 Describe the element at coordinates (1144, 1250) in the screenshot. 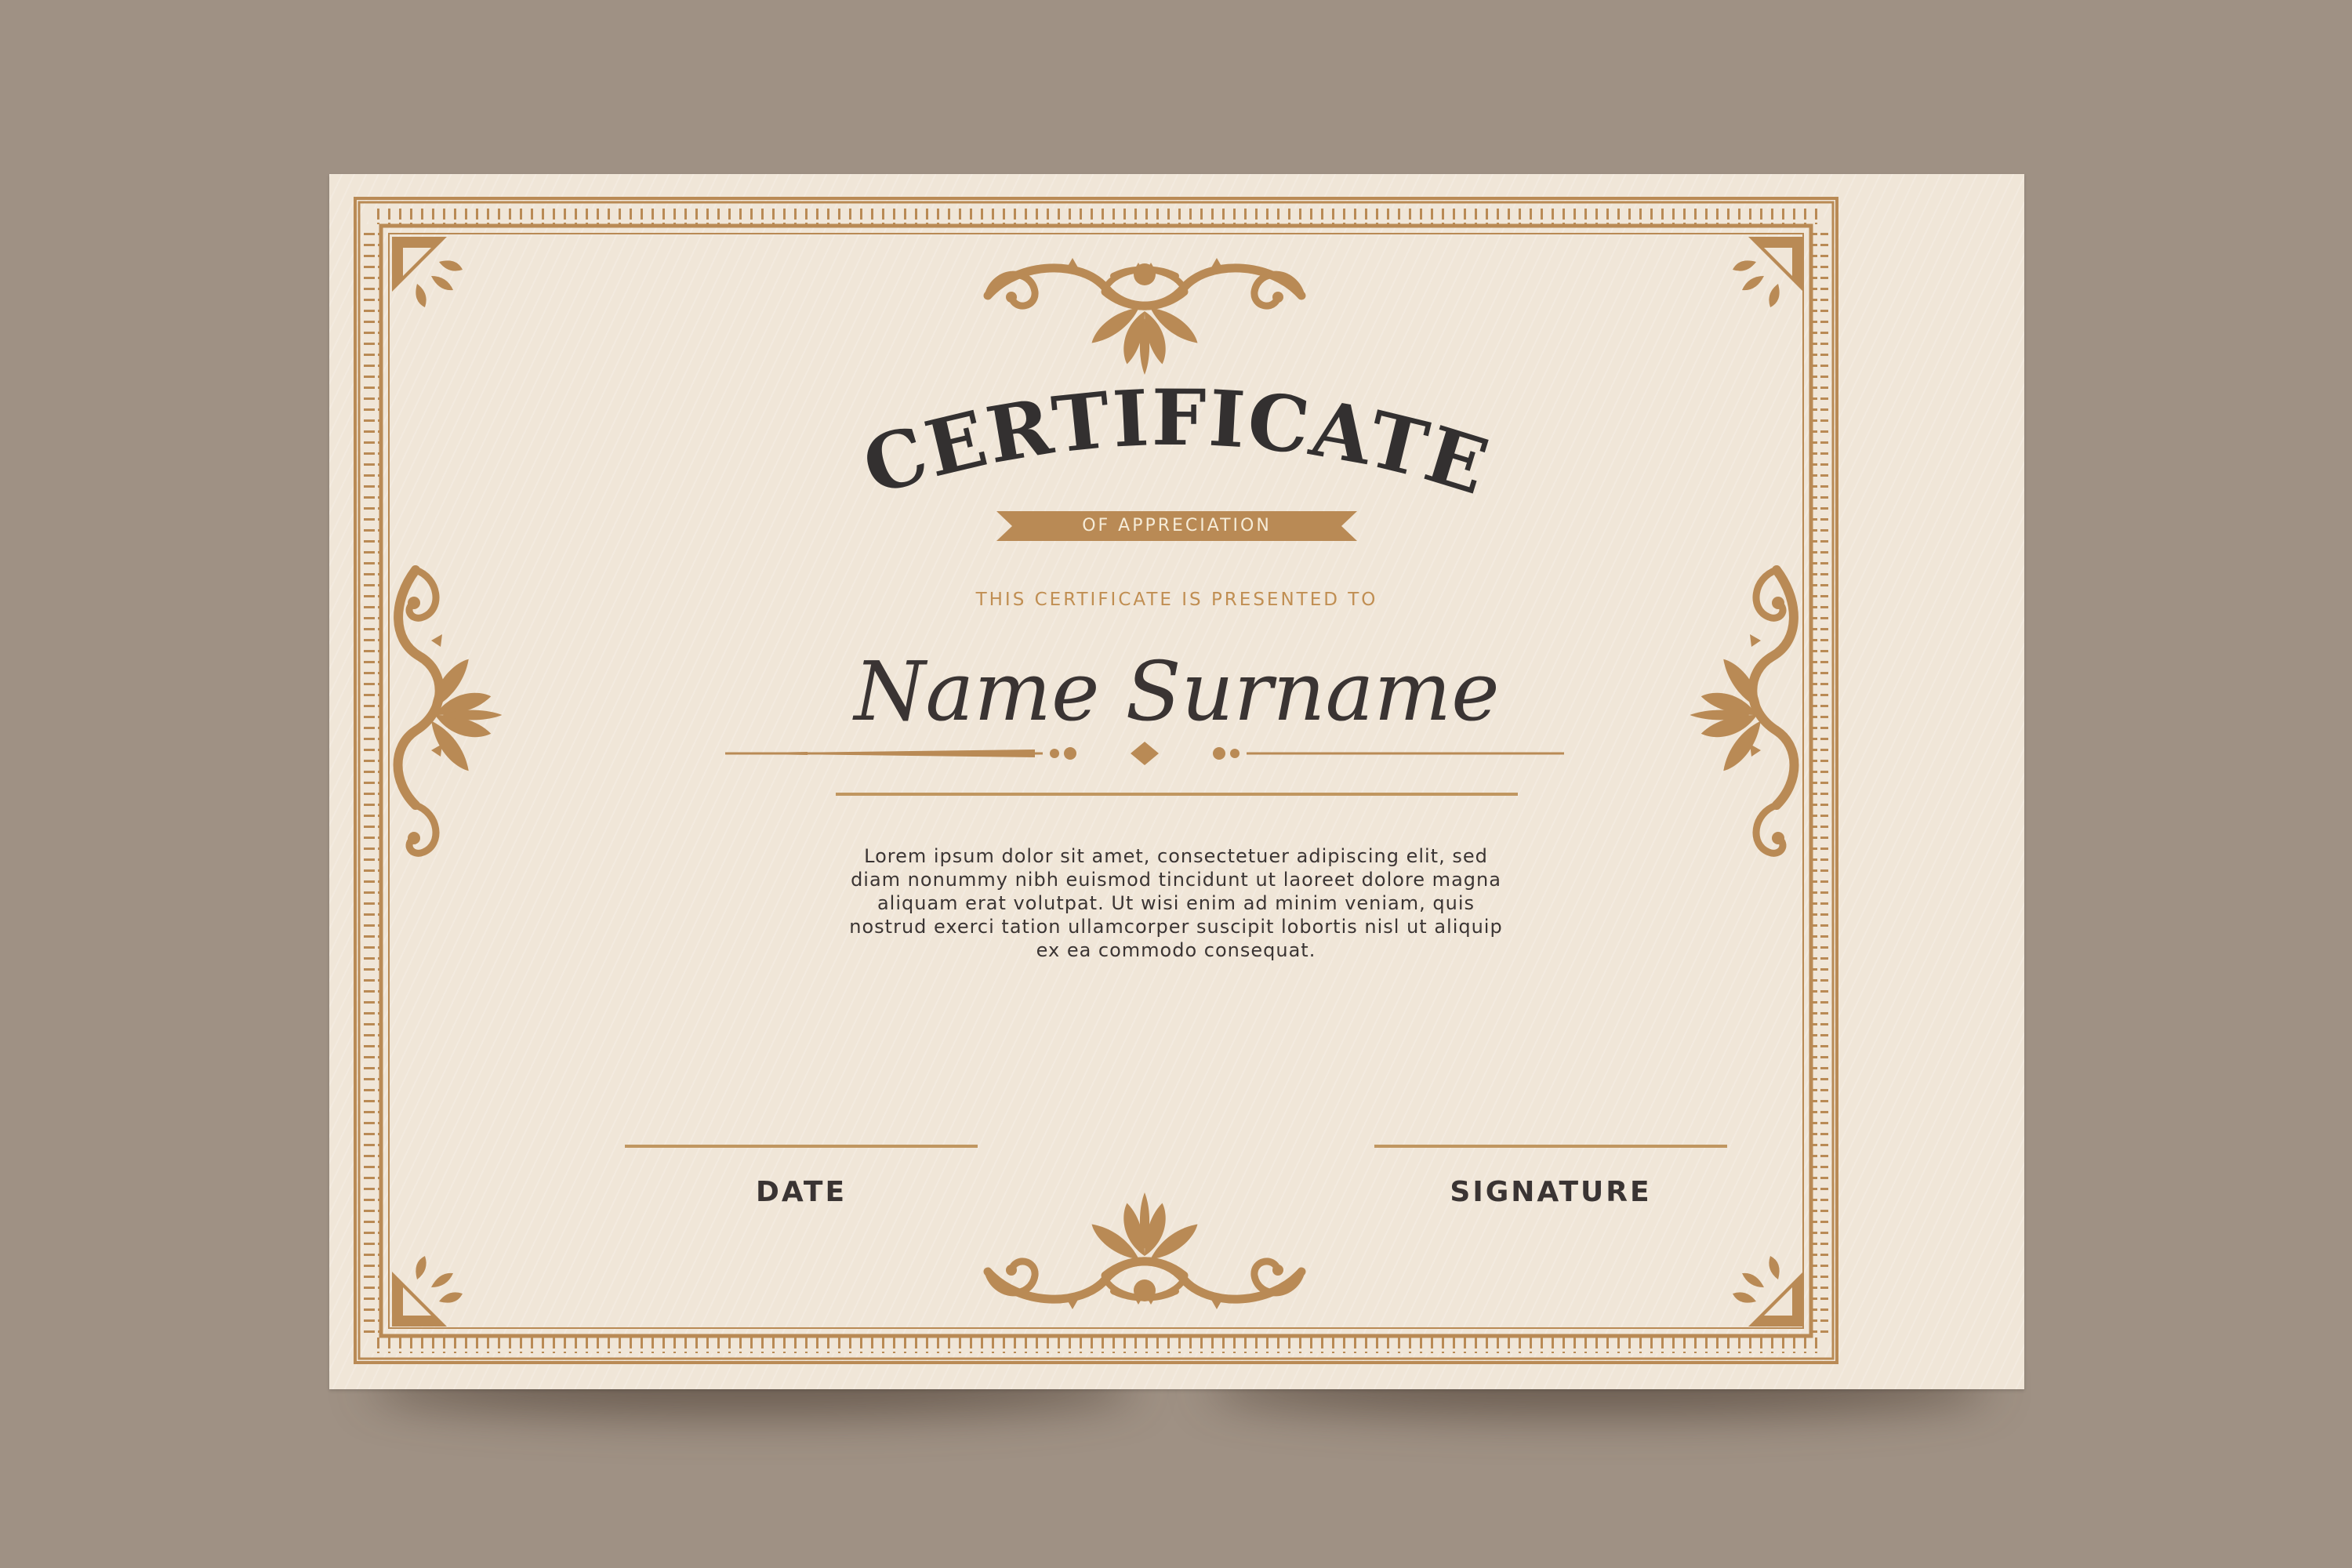

I see `bottom-flourish-icon` at that location.